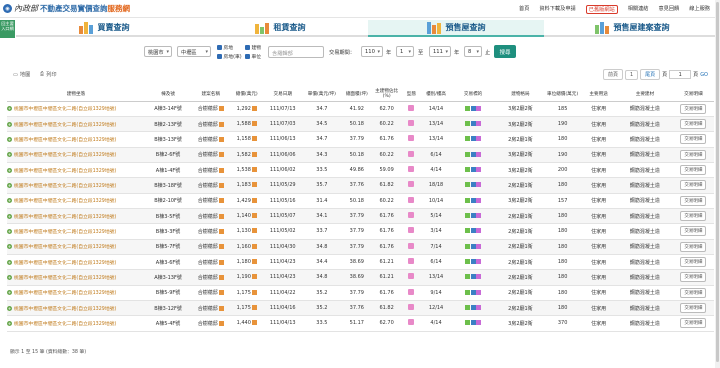  What do you see at coordinates (405, 51) in the screenshot?
I see `from-month-select: 1` at bounding box center [405, 51].